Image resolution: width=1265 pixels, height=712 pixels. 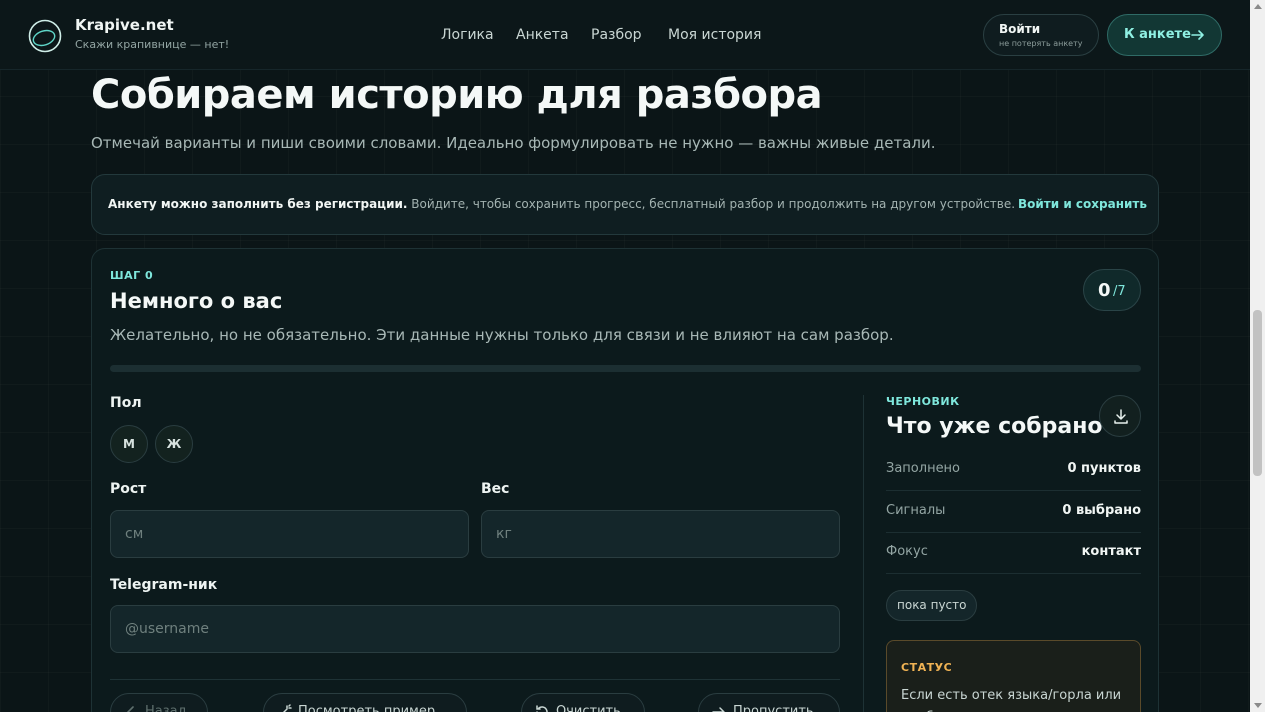 I want to click on telegram-label: Telegram-ник, so click(x=164, y=585).